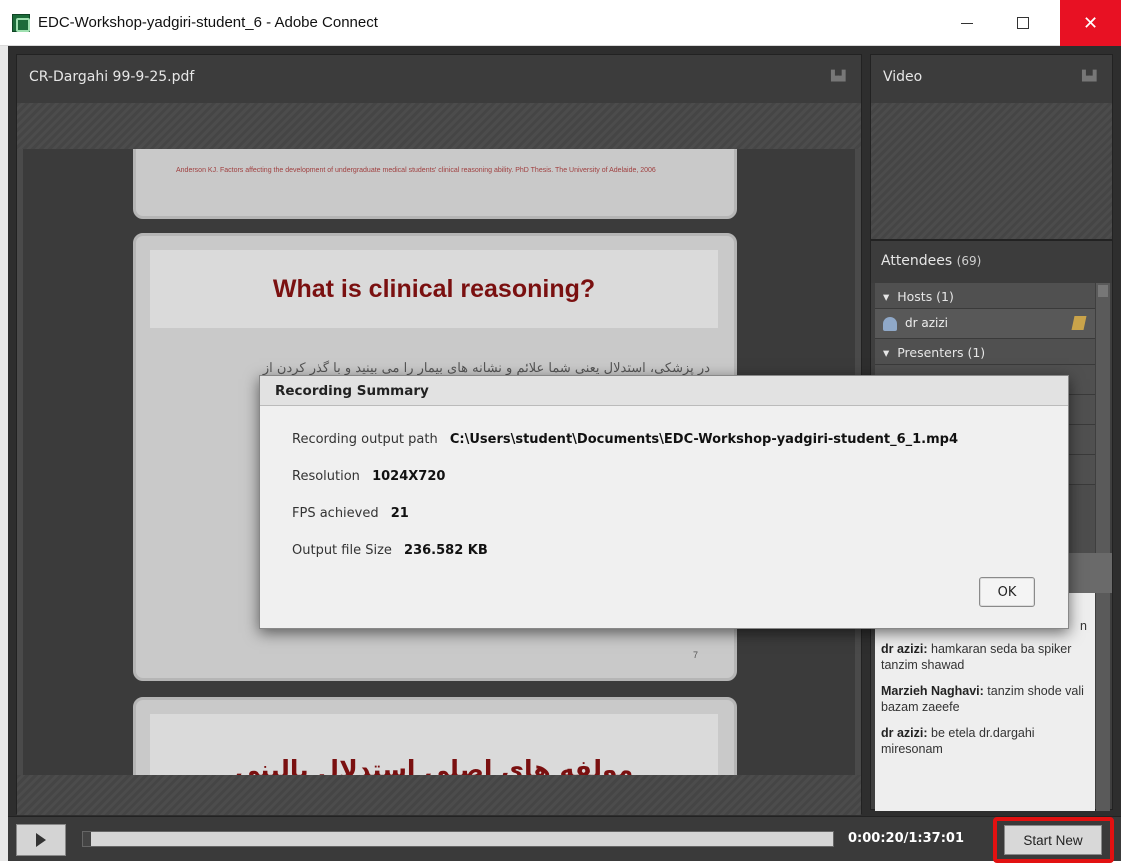  I want to click on timeline-progress, so click(87, 839).